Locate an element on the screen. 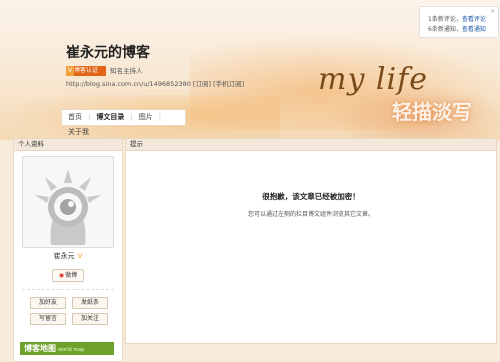 The image size is (500, 362). blog-map-title: 博客地图 is located at coordinates (40, 348).